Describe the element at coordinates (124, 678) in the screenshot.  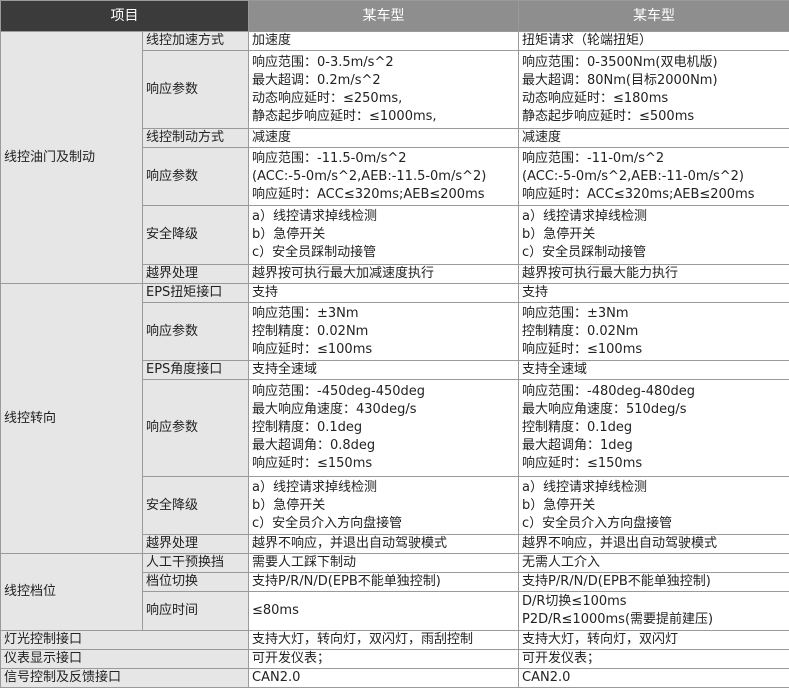
I see `interface-label: 信号控制及反馈接口` at that location.